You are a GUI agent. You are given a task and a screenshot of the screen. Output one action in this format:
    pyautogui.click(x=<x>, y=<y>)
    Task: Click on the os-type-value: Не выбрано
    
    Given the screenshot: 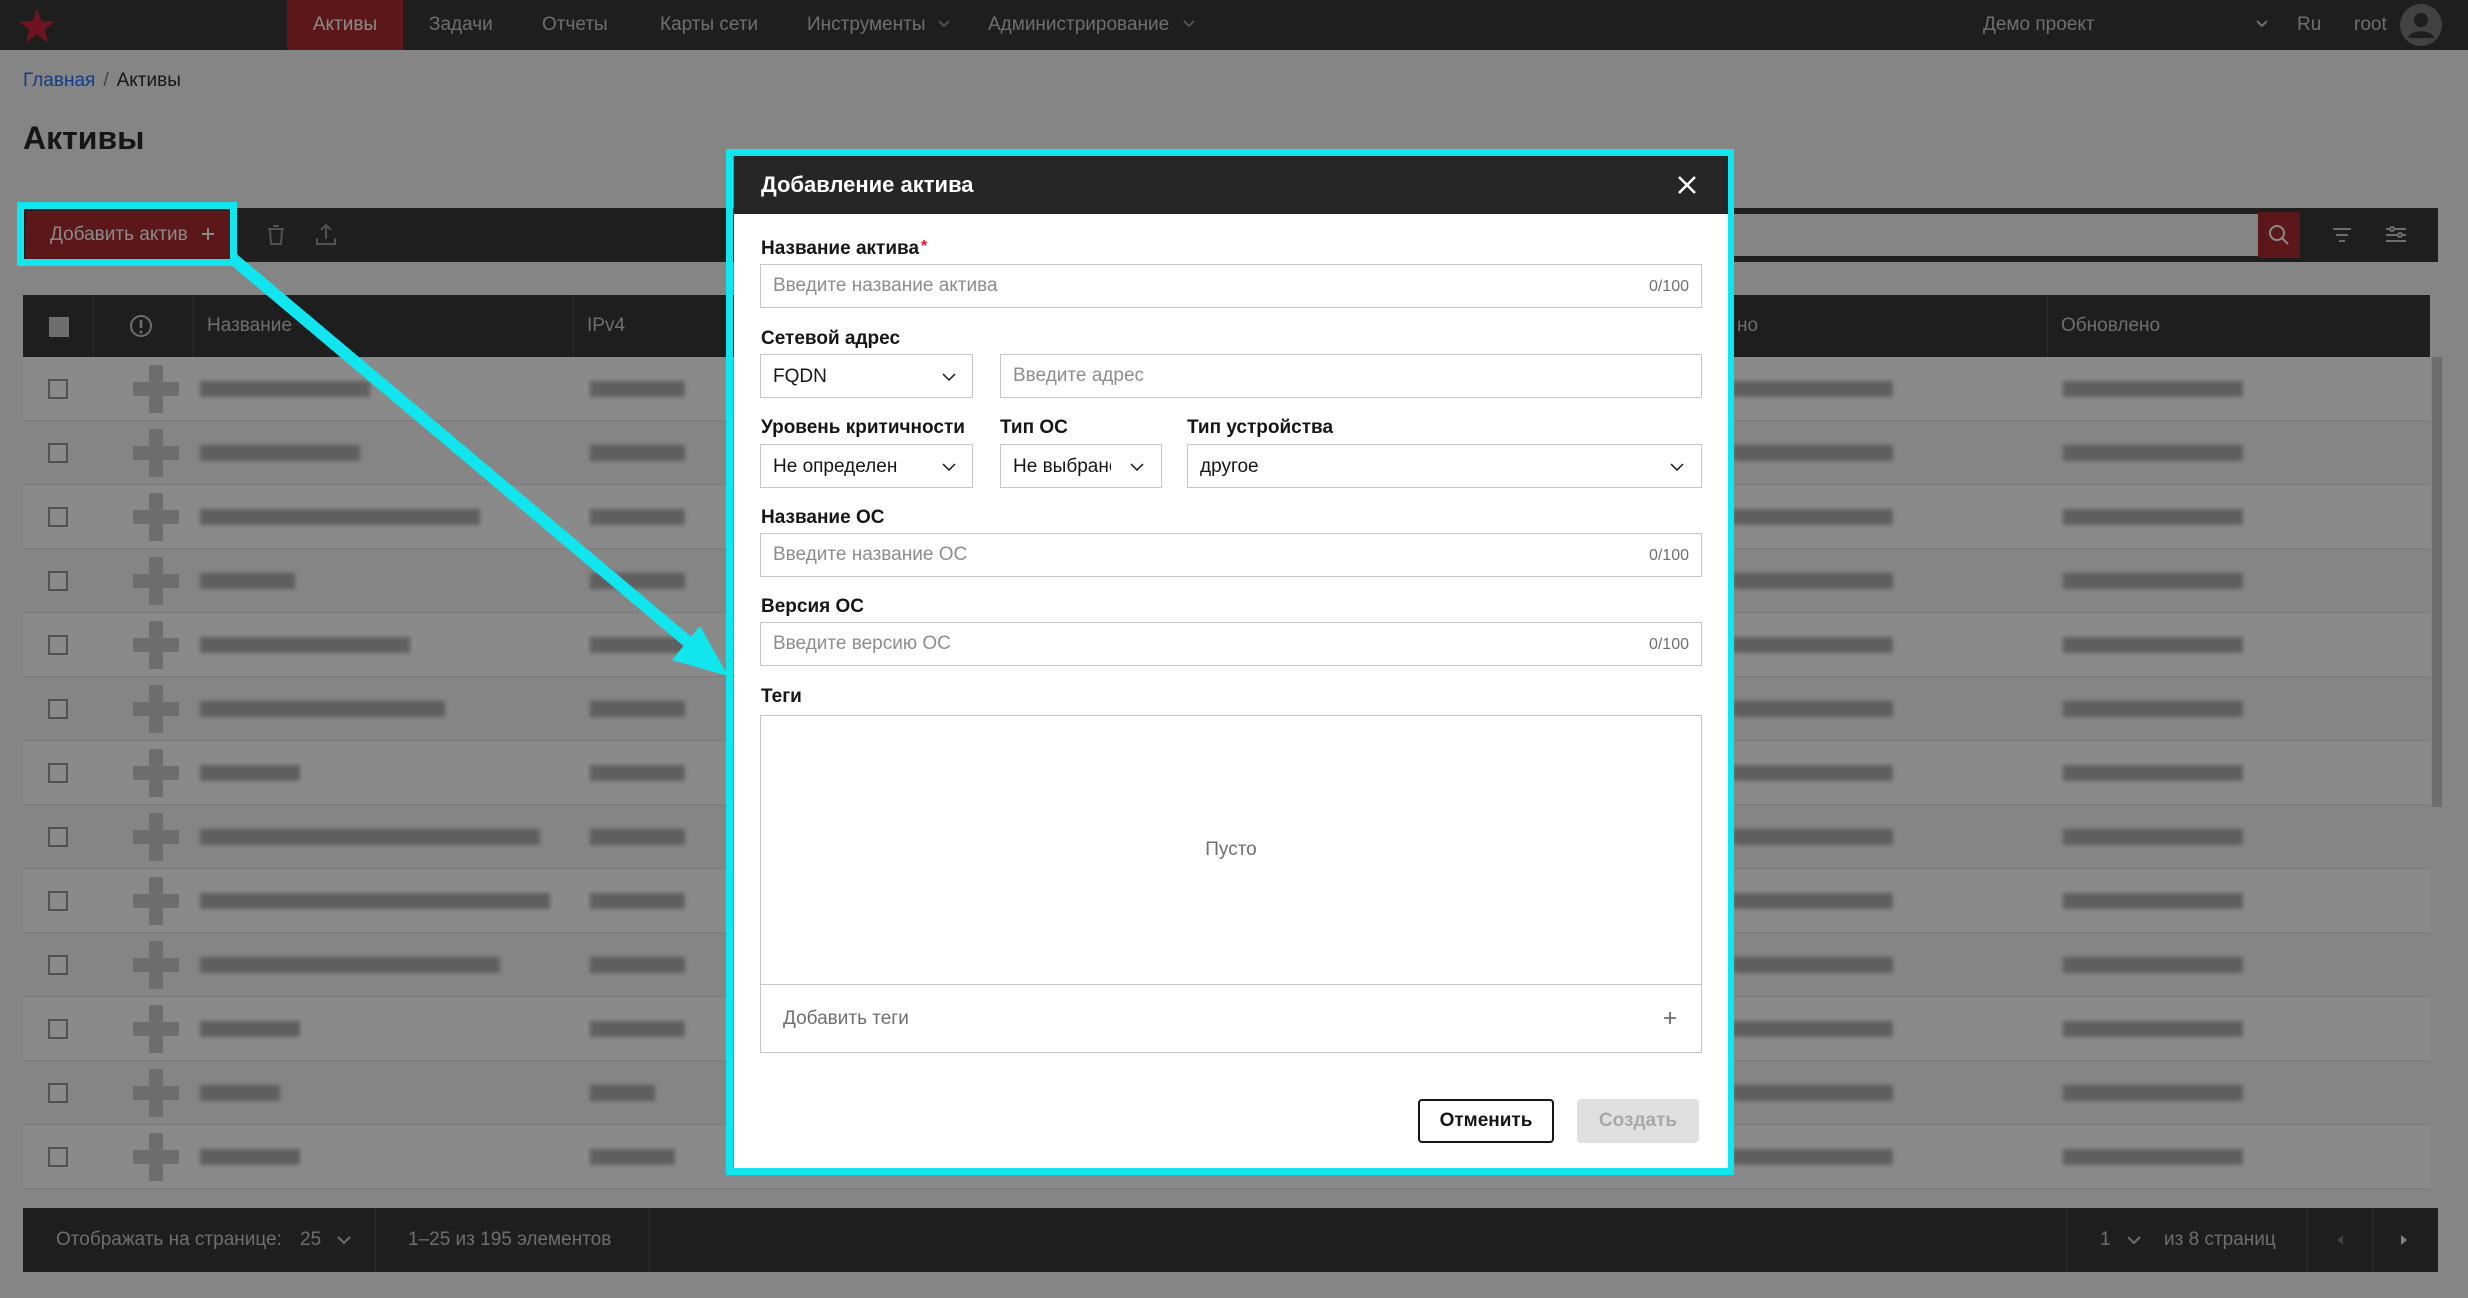 What is the action you would take?
    pyautogui.click(x=1062, y=466)
    